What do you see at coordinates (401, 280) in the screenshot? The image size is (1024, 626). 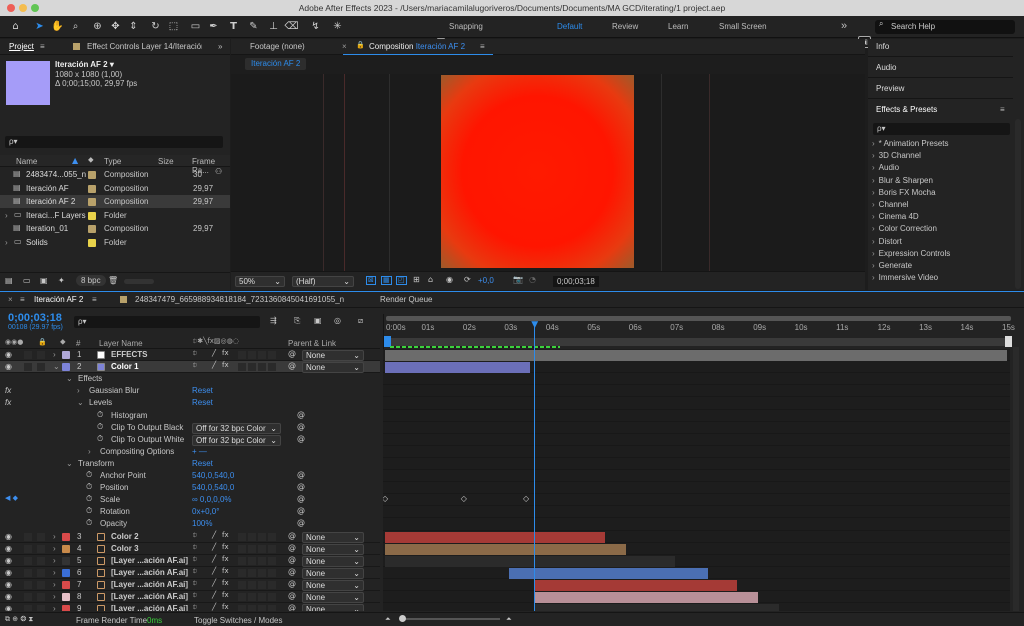 I see `region-of-interest-icon: ◰` at bounding box center [401, 280].